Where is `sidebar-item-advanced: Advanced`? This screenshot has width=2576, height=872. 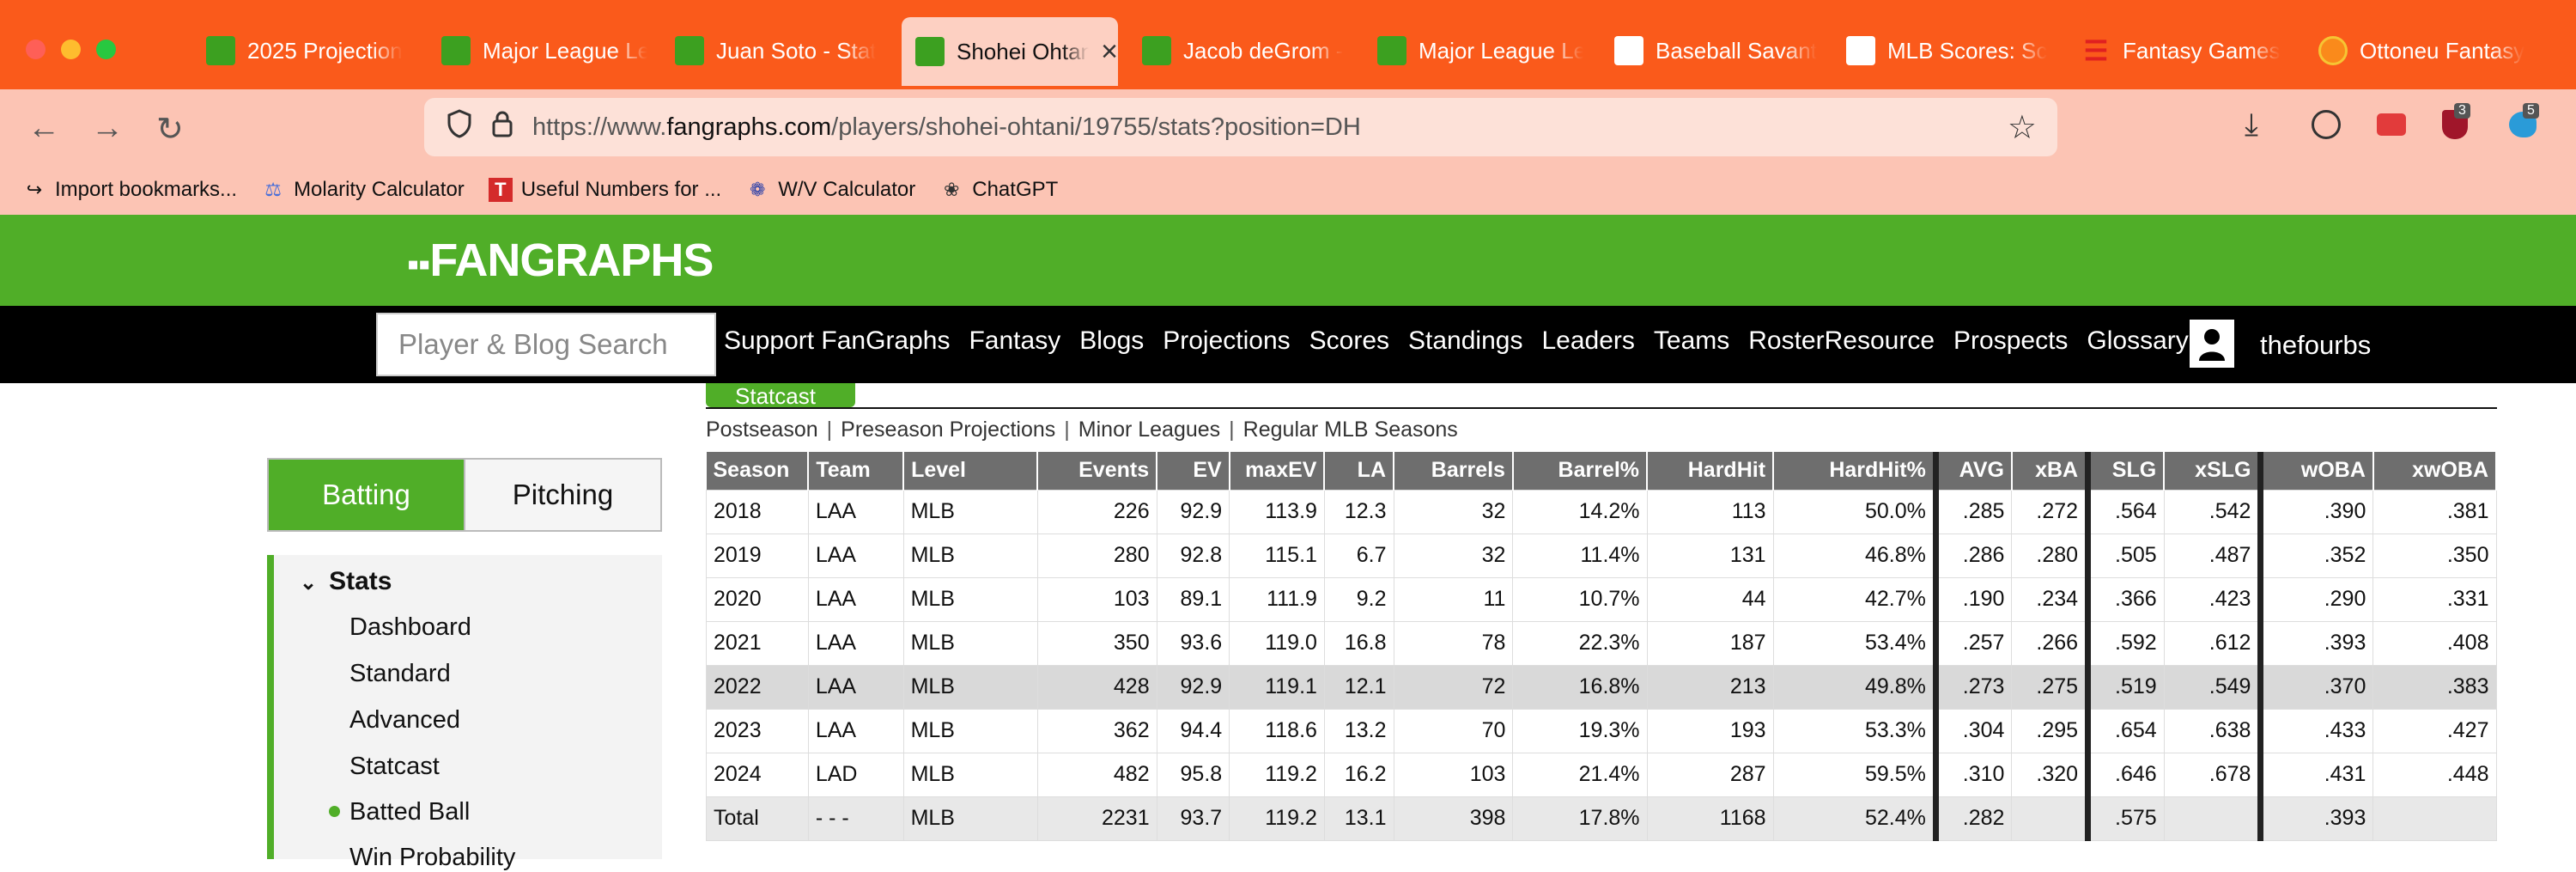 sidebar-item-advanced: Advanced is located at coordinates (404, 720).